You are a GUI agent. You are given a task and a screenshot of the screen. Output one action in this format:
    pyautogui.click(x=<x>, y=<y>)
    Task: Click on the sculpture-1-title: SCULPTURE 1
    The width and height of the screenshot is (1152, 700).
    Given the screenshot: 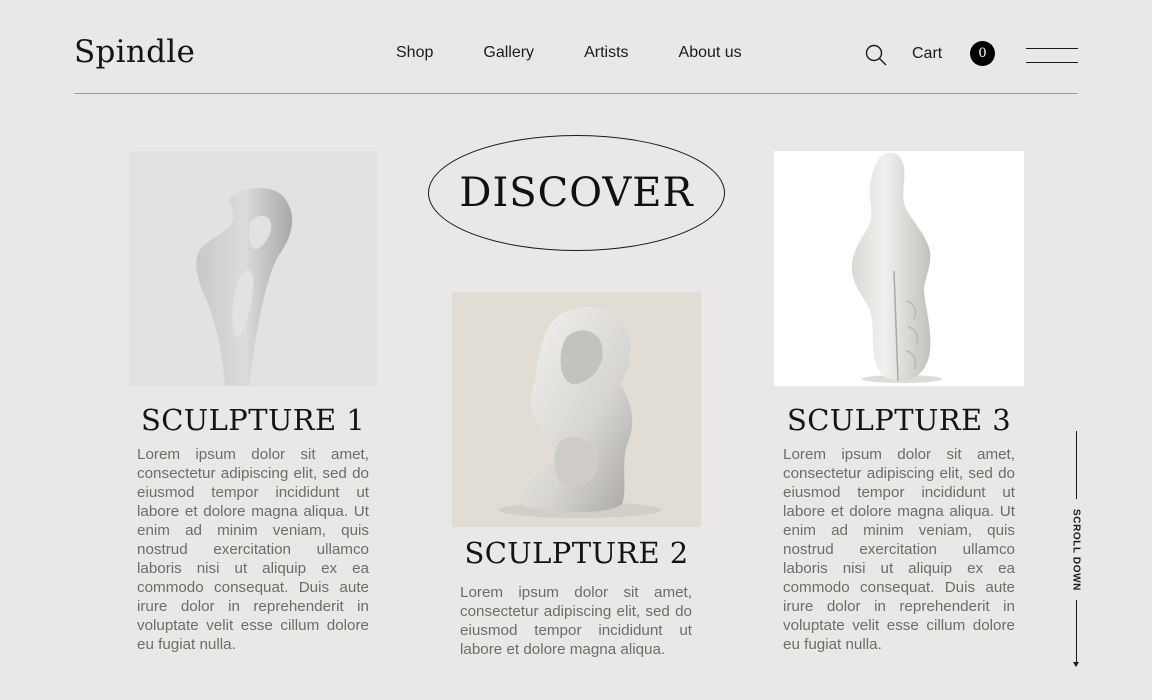 What is the action you would take?
    pyautogui.click(x=253, y=420)
    